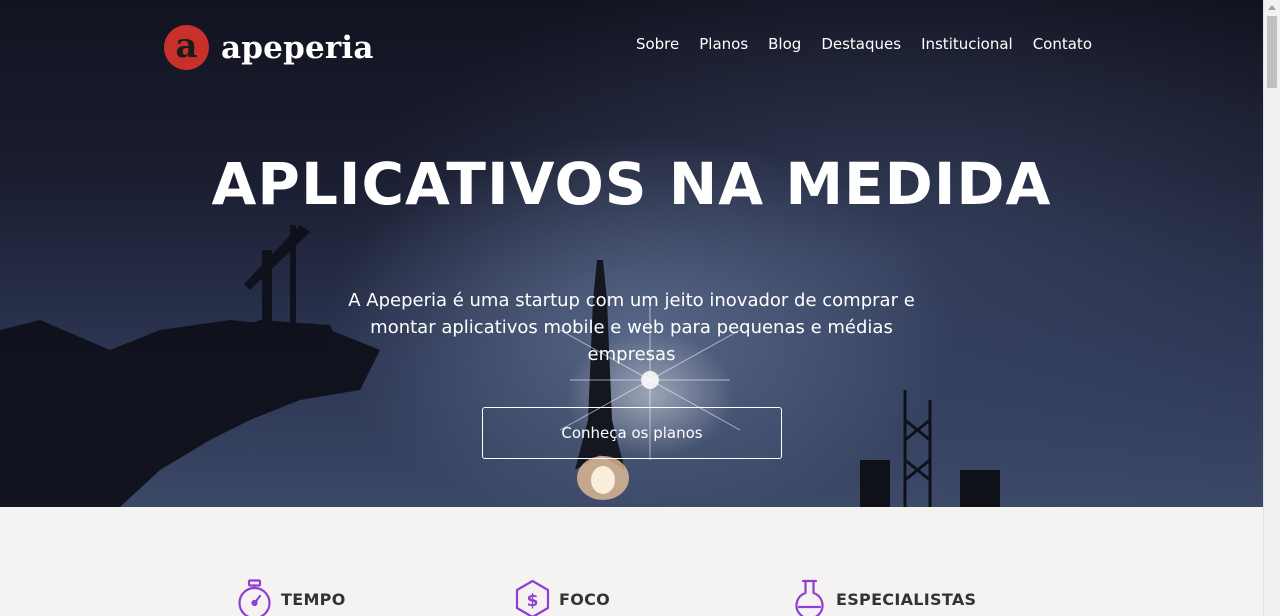 The image size is (1280, 616). What do you see at coordinates (313, 599) in the screenshot?
I see `feature-label-tempo: TEMPO` at bounding box center [313, 599].